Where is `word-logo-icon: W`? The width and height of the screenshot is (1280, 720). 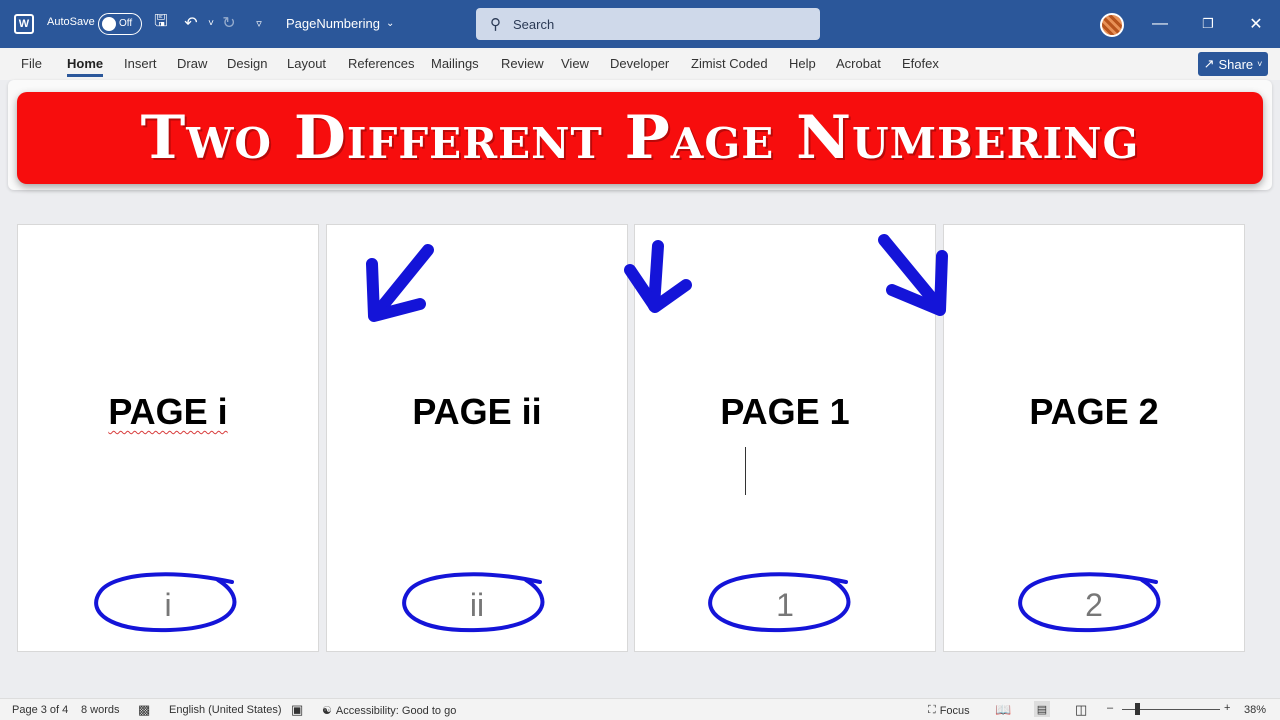
word-logo-icon: W is located at coordinates (24, 24).